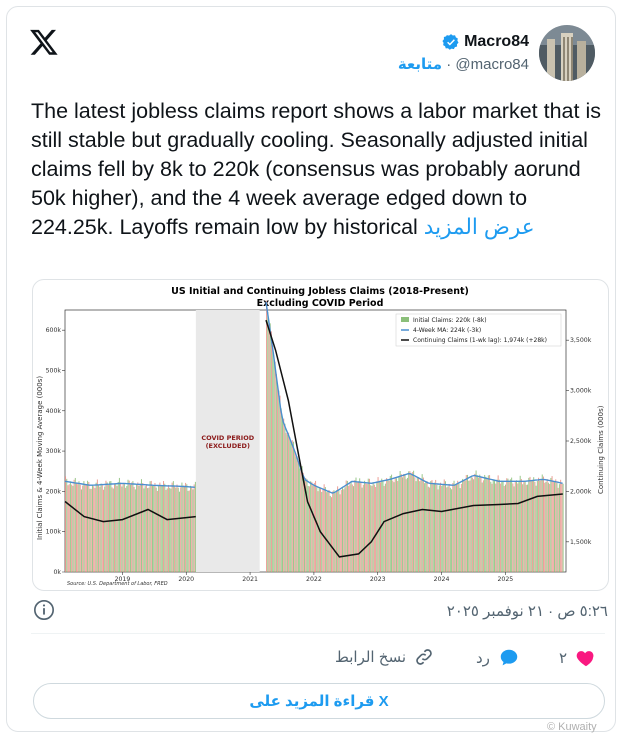  I want to click on reply-button: رد, so click(498, 658).